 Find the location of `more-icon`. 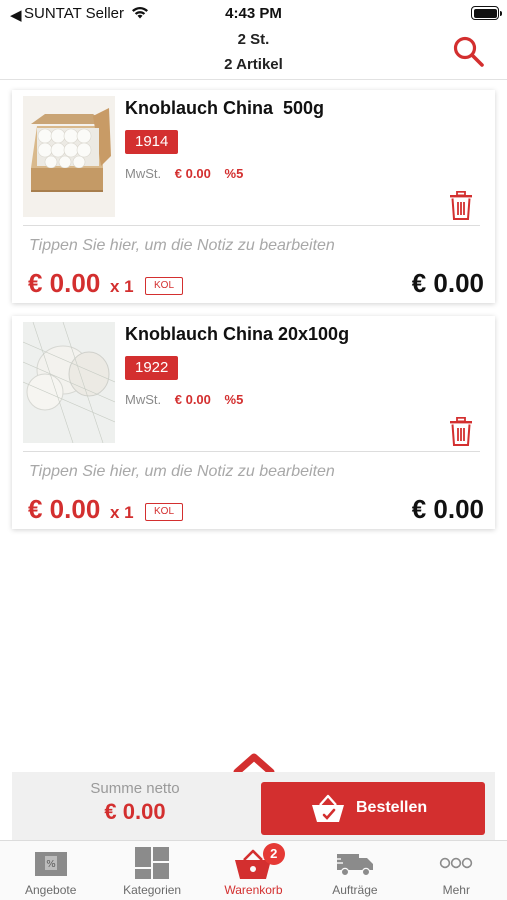

more-icon is located at coordinates (456, 863).